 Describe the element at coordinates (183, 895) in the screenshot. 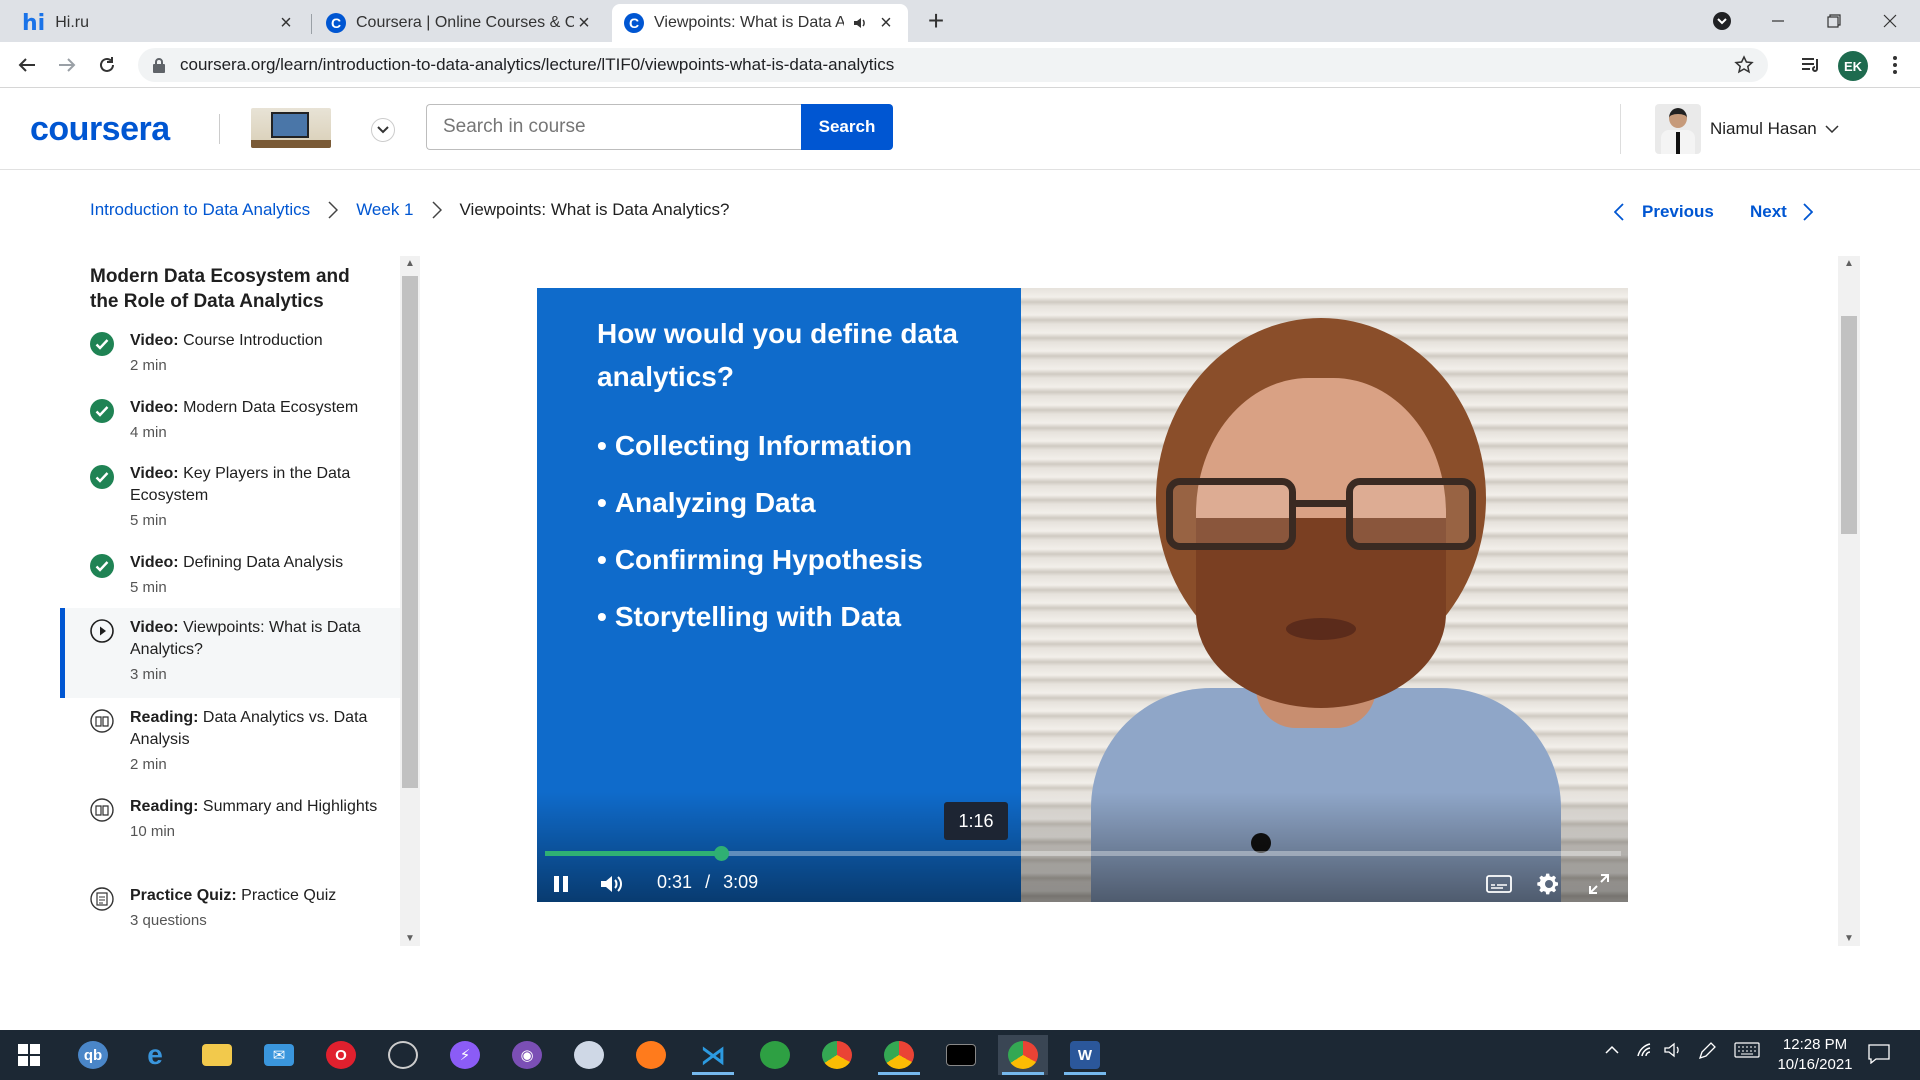

I see `item-type: Practice Quiz:` at that location.